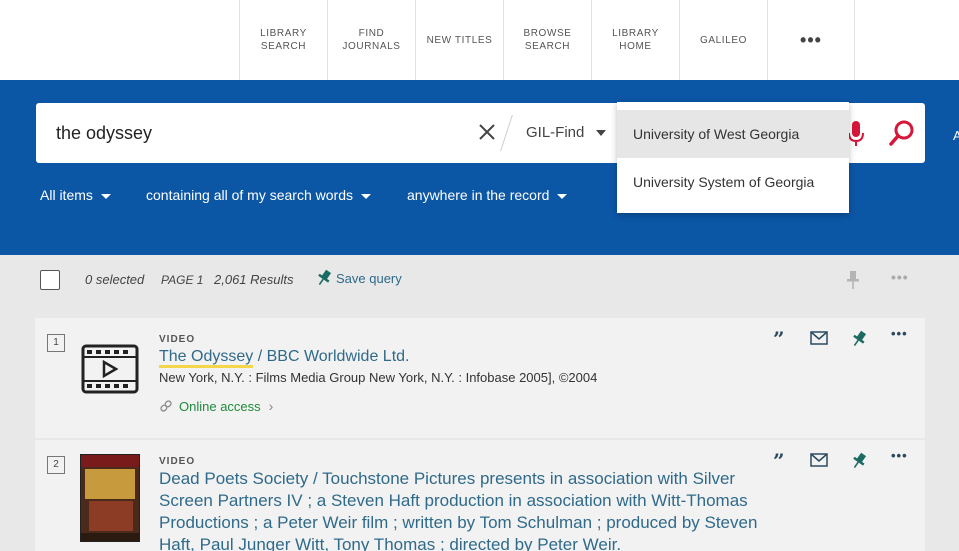 Image resolution: width=959 pixels, height=551 pixels. I want to click on nav-new-titles: NEW TITLES, so click(459, 40).